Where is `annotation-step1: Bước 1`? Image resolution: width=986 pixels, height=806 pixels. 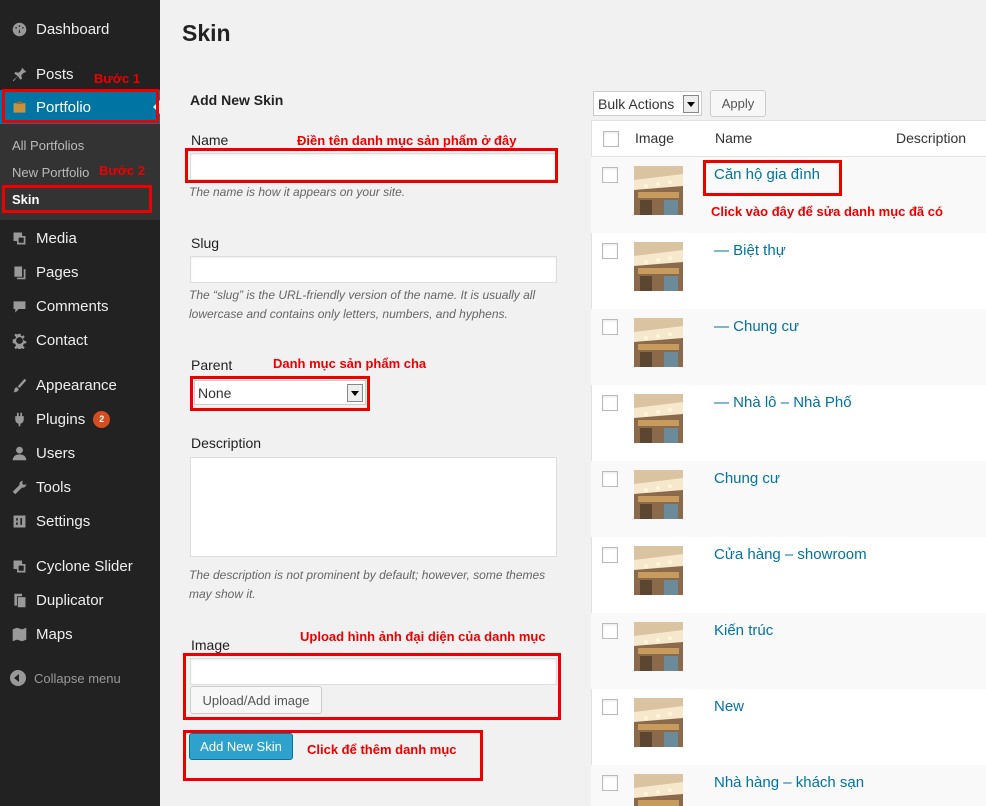 annotation-step1: Bước 1 is located at coordinates (117, 78).